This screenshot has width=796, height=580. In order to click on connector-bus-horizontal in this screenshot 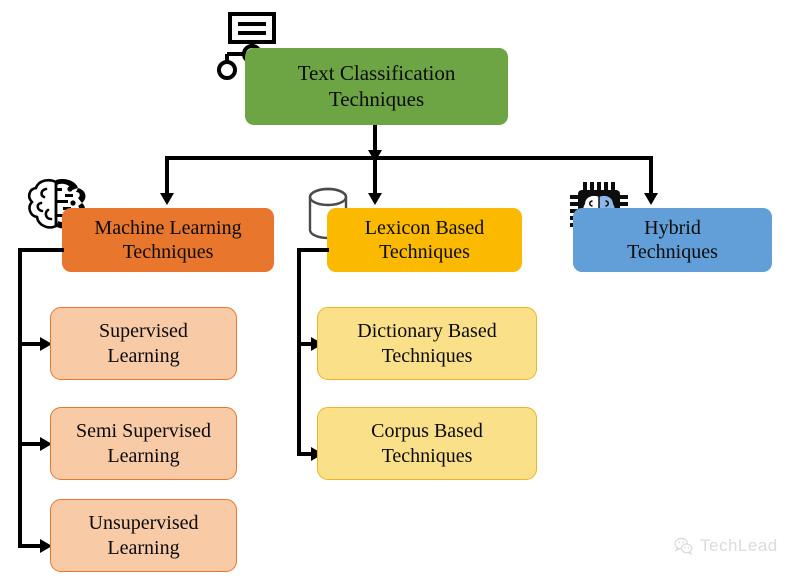, I will do `click(409, 158)`.